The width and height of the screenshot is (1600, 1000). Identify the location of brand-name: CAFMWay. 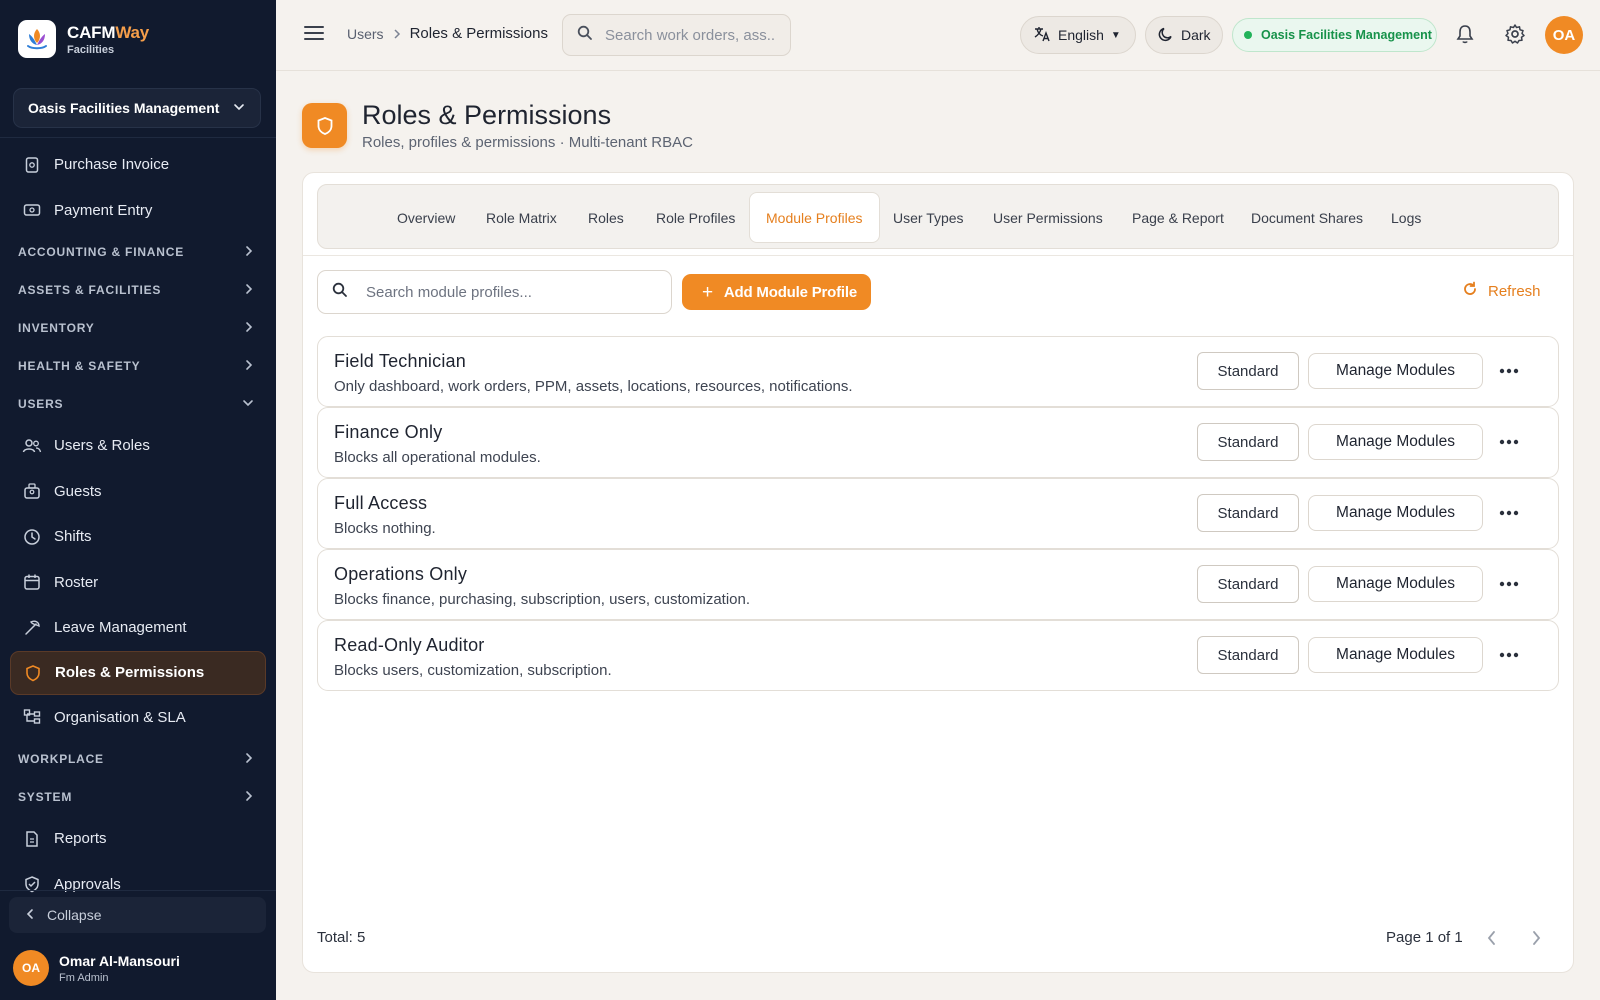
(108, 32).